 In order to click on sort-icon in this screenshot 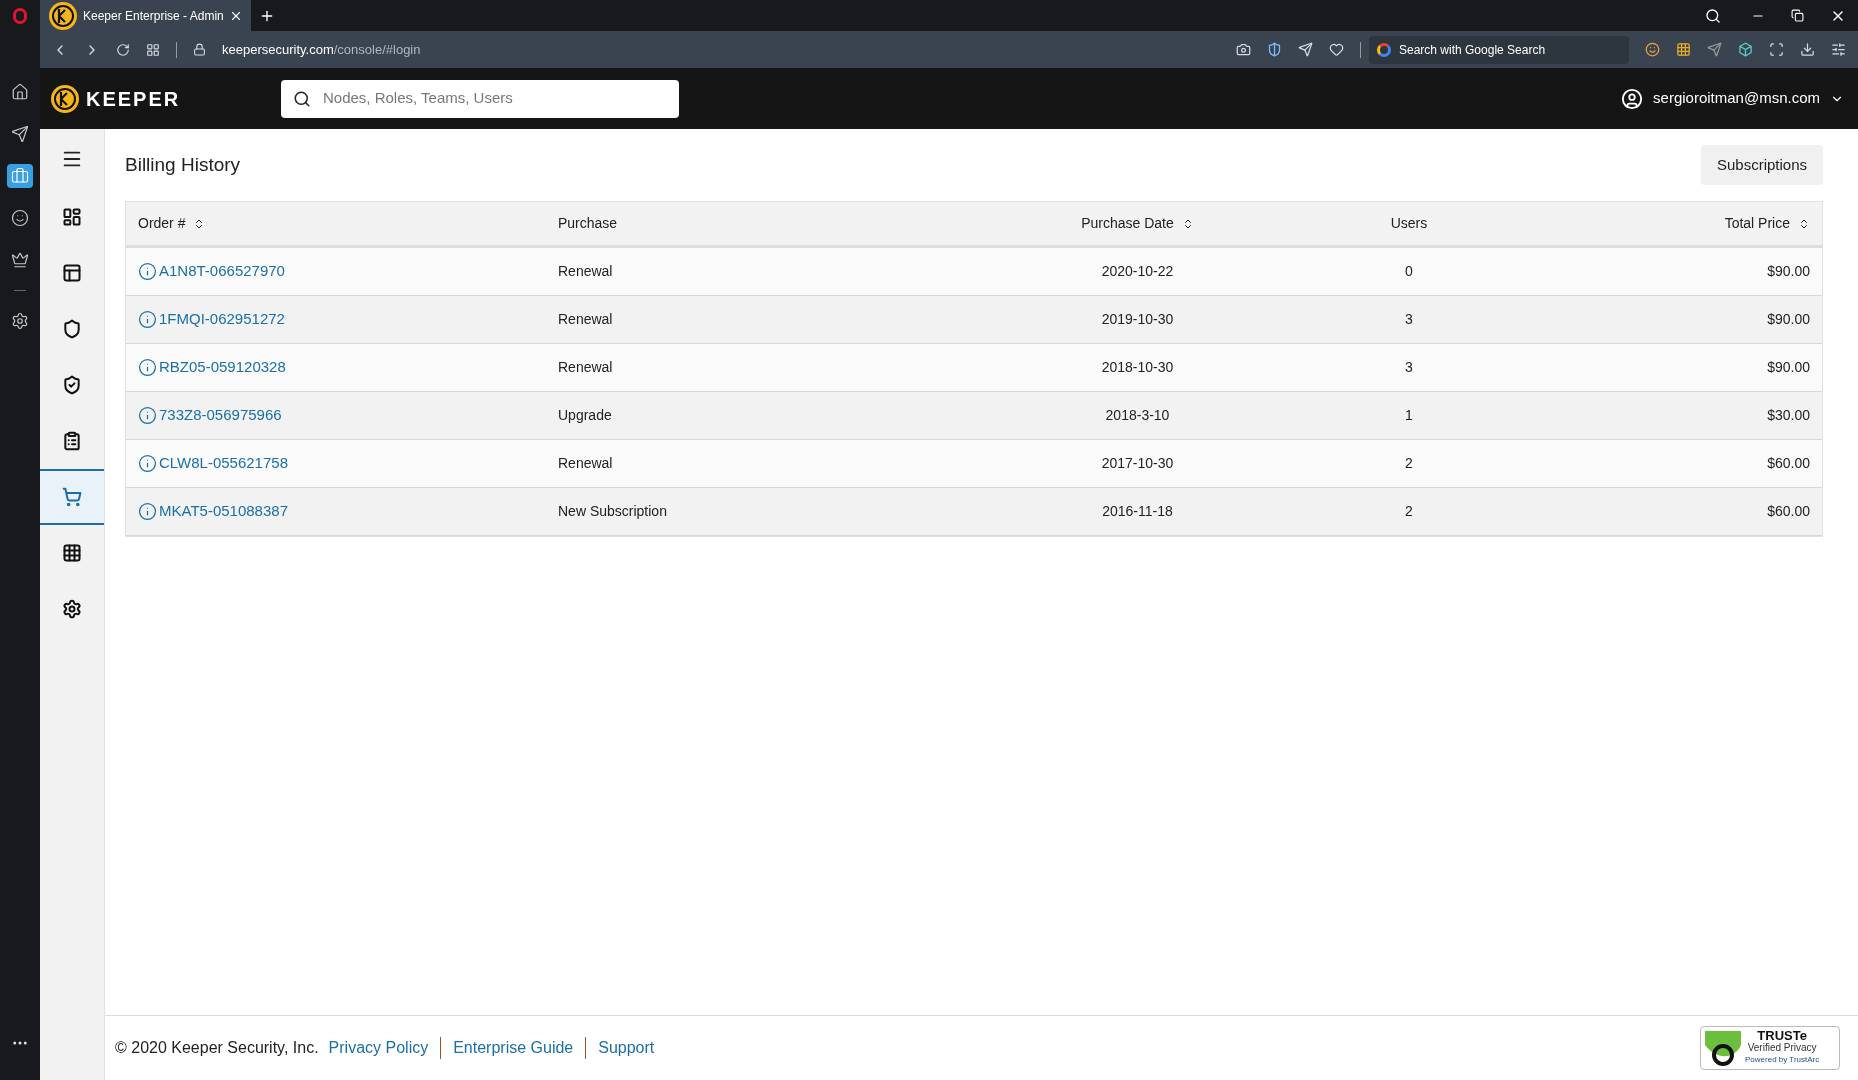, I will do `click(1804, 223)`.